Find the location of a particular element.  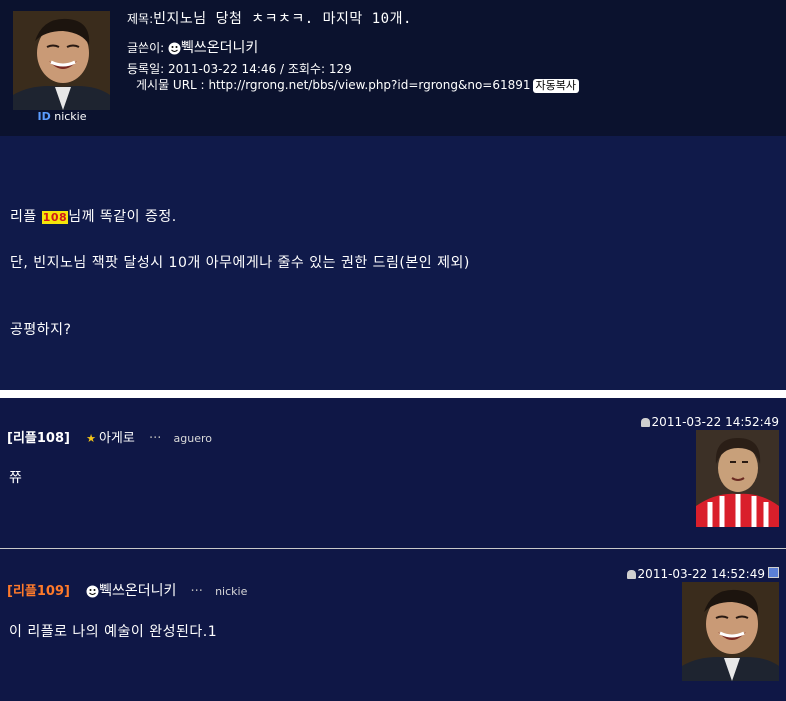

body-line-1: 리플 108님께 똑같이 증정. is located at coordinates (93, 216).